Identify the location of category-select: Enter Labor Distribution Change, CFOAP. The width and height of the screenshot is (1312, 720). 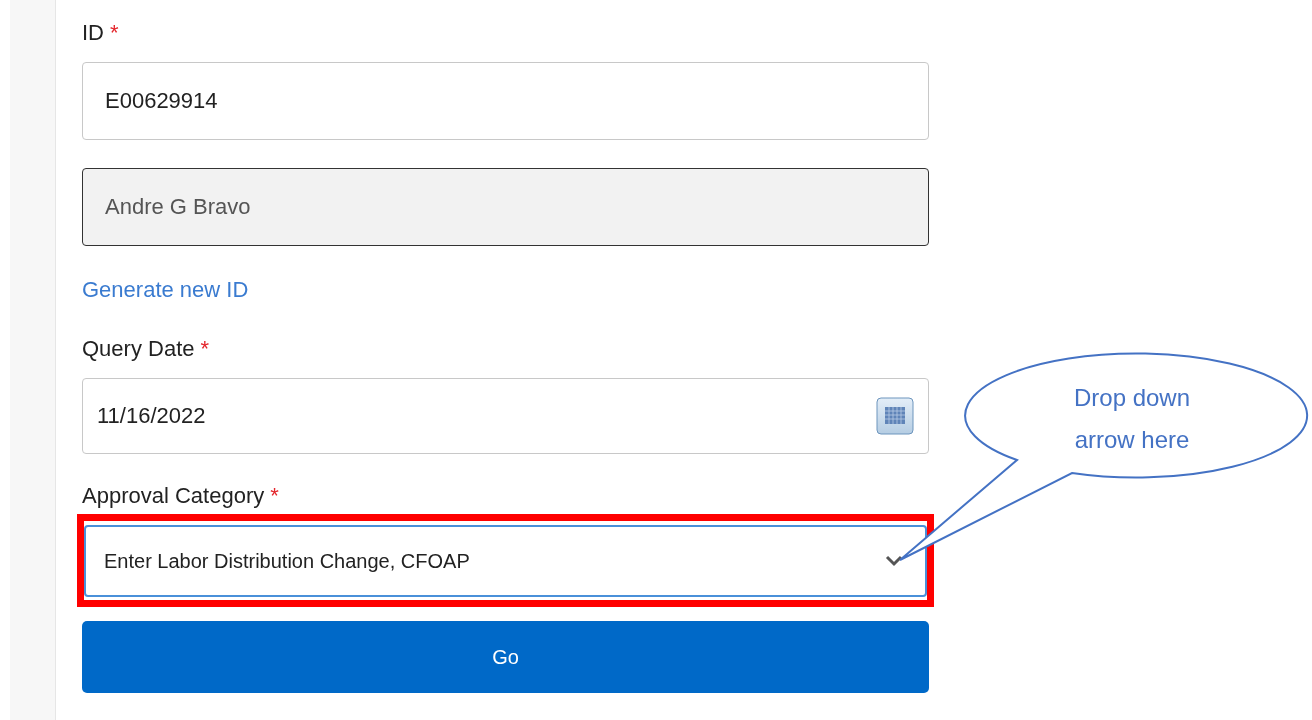
(505, 561).